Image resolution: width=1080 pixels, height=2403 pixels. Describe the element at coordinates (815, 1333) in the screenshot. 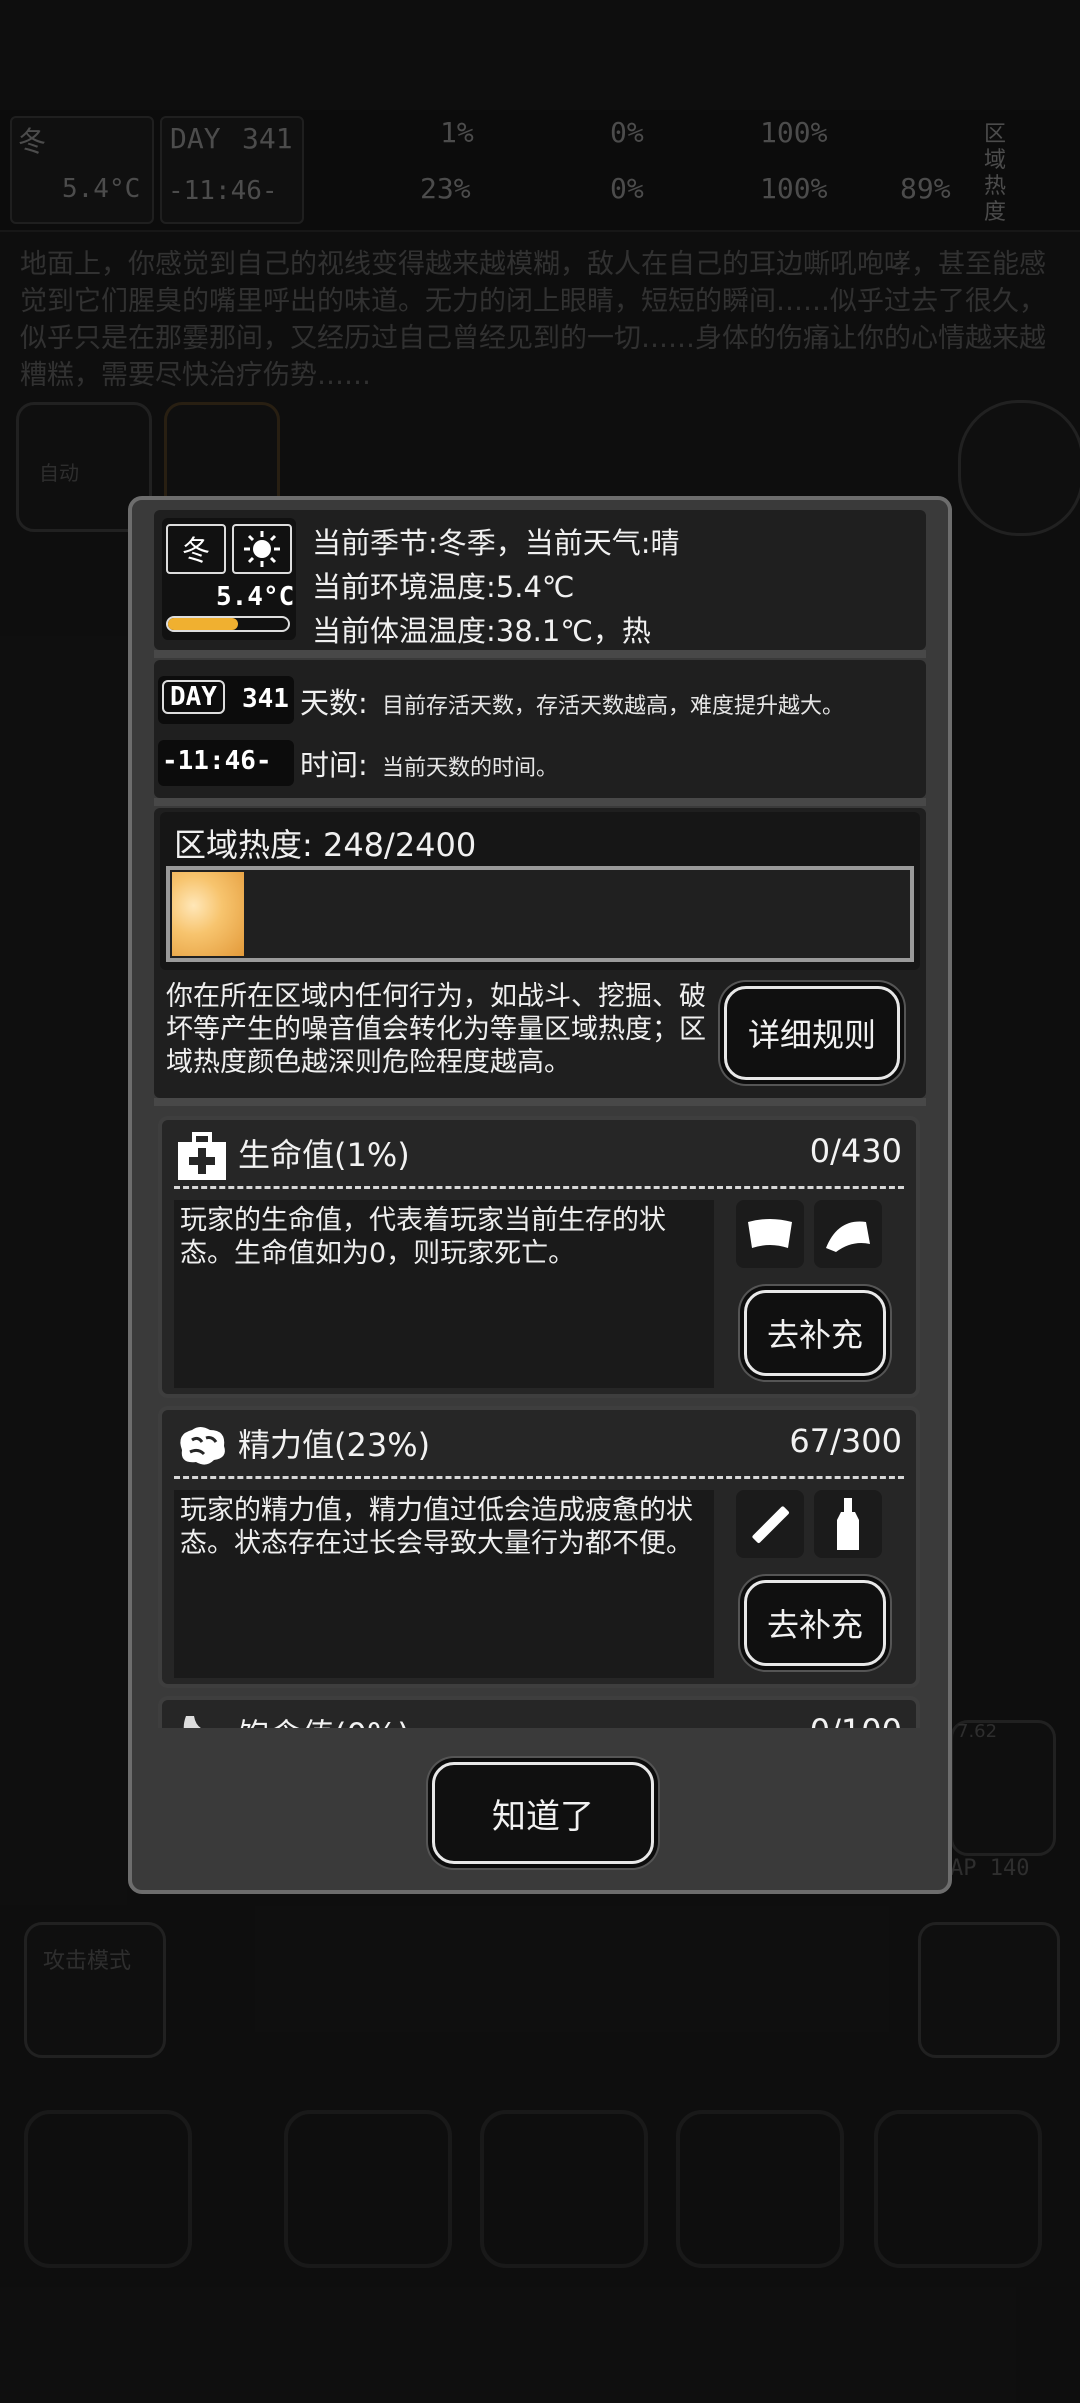

I see `replenish-health-button: 去补充` at that location.